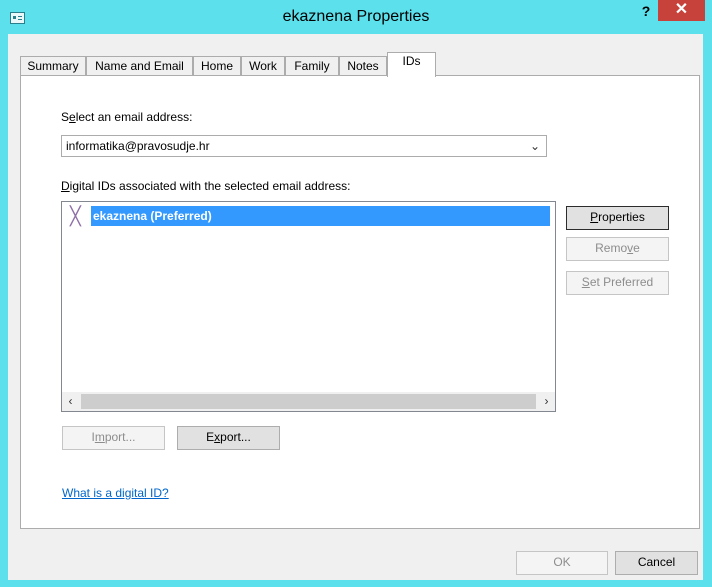  What do you see at coordinates (562, 563) in the screenshot?
I see `ok-button: OK` at bounding box center [562, 563].